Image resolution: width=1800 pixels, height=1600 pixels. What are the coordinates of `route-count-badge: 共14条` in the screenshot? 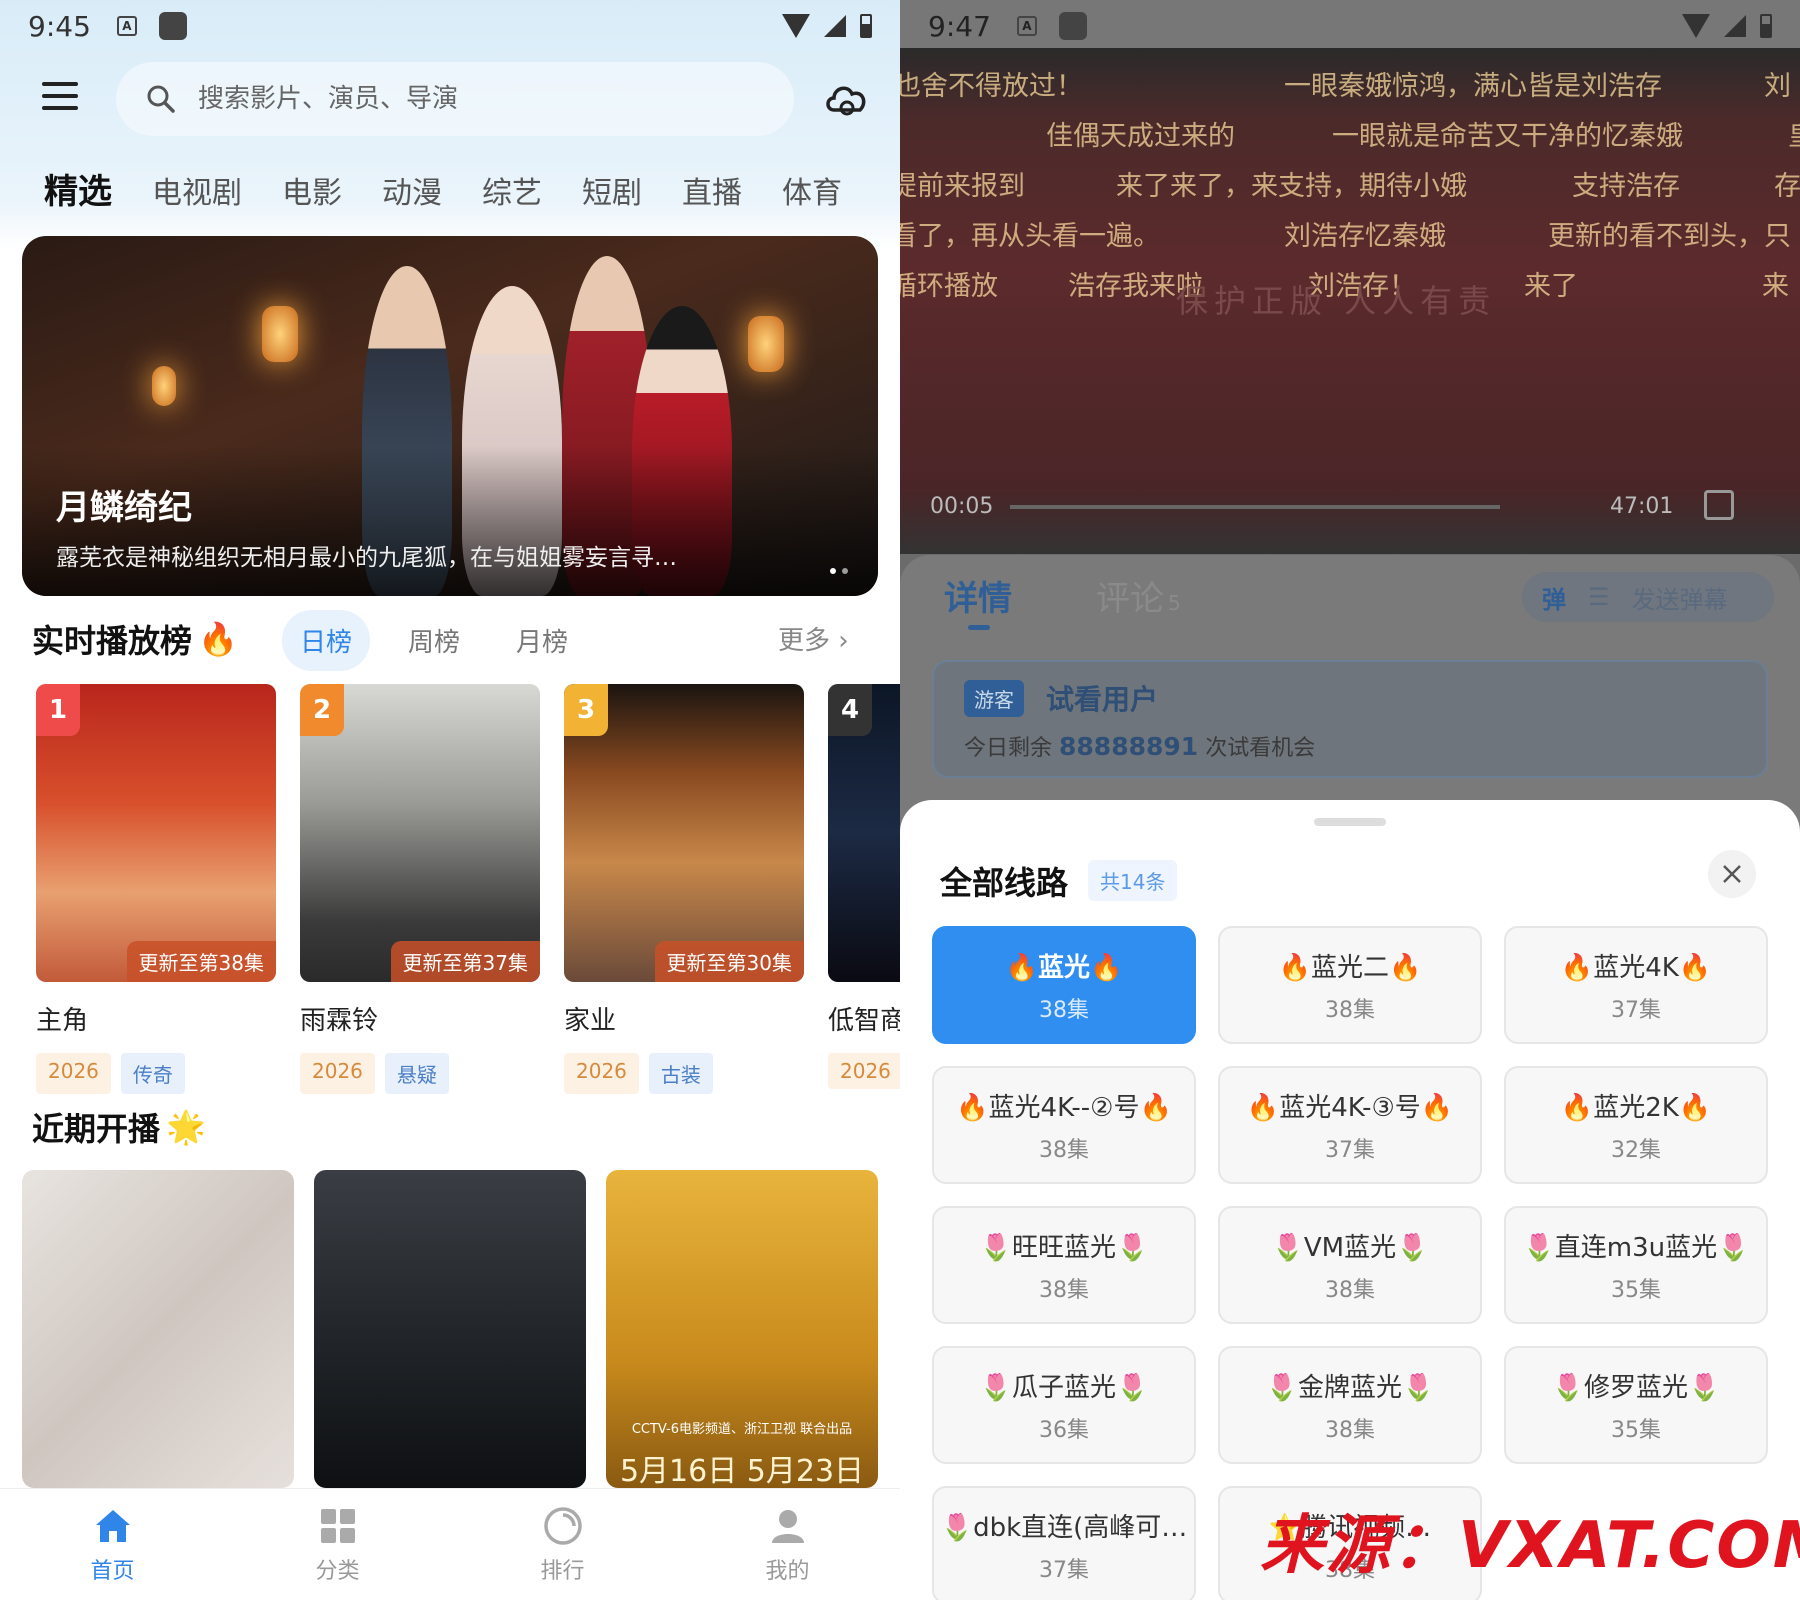 It's located at (1133, 880).